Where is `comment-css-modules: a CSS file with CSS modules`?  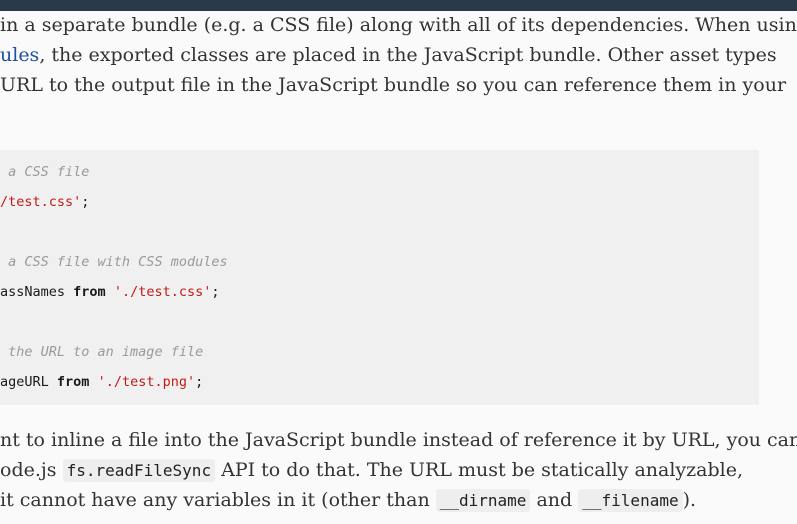 comment-css-modules: a CSS file with CSS modules is located at coordinates (118, 262).